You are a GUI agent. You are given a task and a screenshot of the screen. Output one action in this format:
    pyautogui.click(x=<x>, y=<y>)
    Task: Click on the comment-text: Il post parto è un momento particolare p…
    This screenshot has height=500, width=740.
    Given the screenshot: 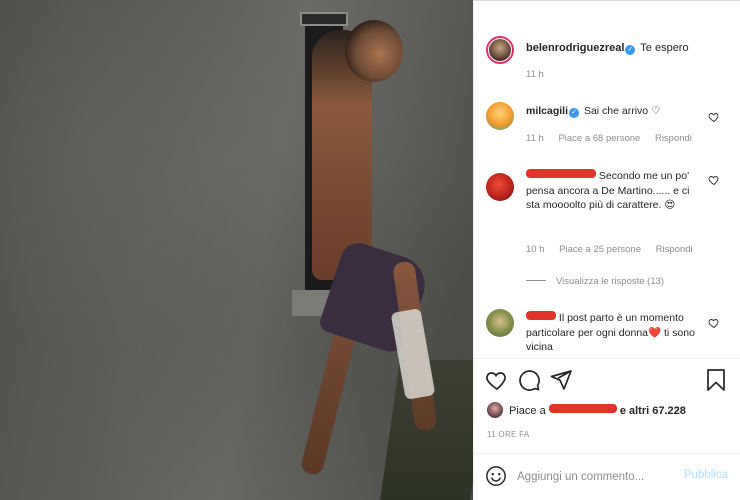 What is the action you would take?
    pyautogui.click(x=612, y=333)
    